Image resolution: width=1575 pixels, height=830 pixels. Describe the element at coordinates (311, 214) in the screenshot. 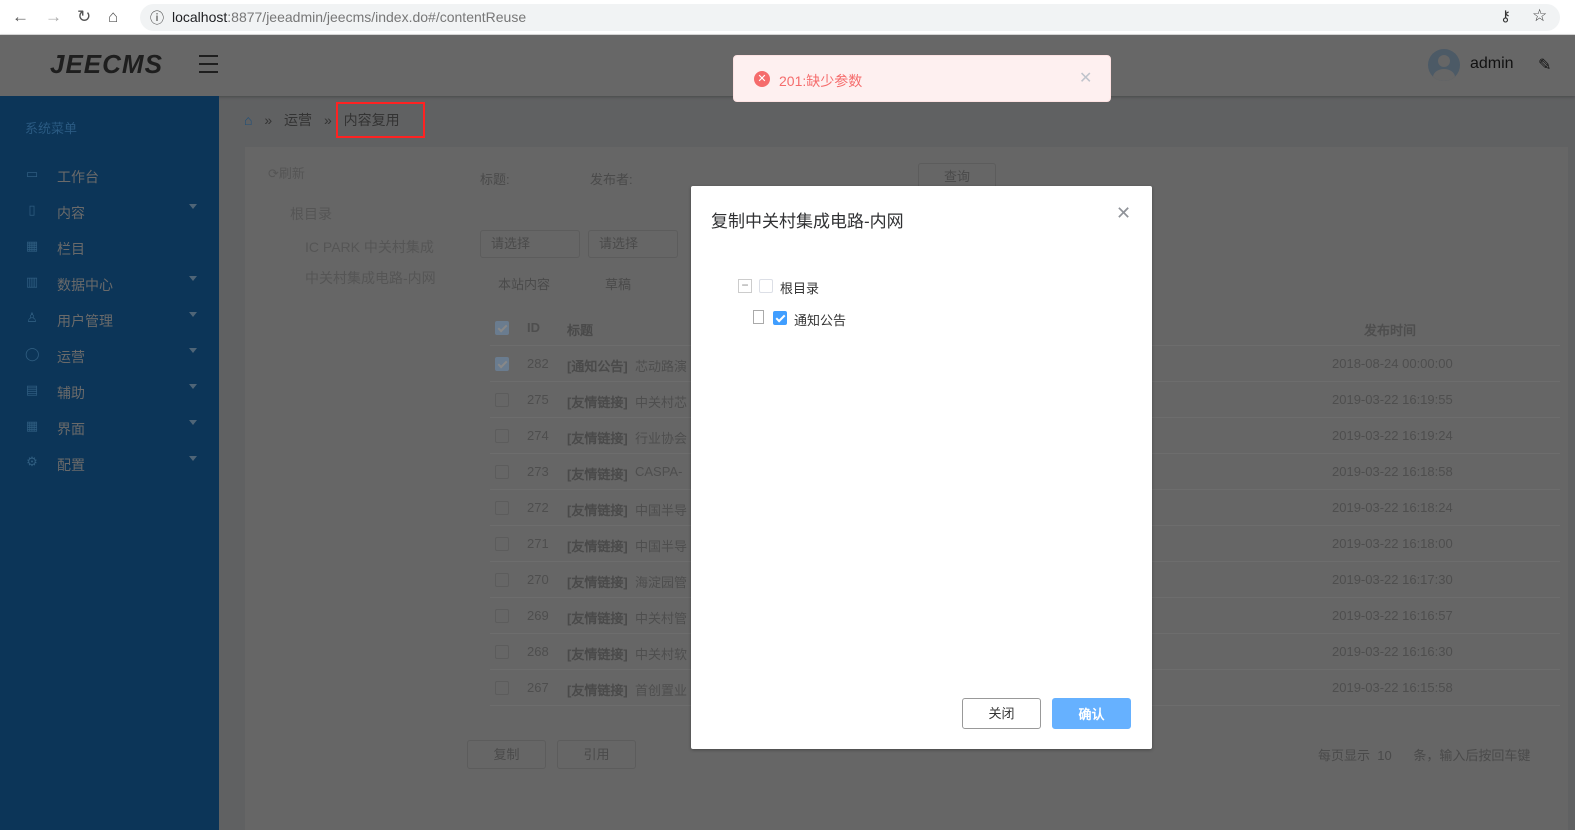

I see `tree-root: 根目录` at that location.